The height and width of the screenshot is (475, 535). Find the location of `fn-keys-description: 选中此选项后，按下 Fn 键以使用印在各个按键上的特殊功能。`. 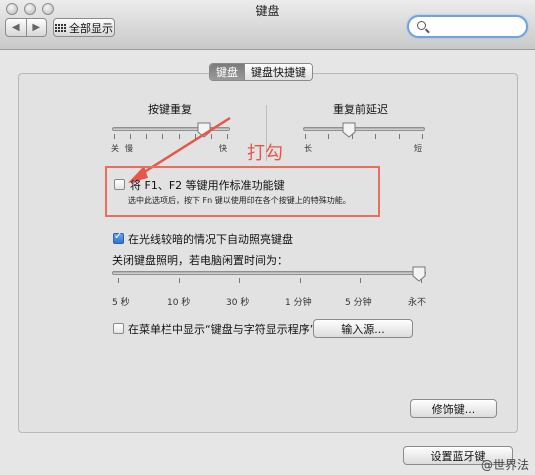

fn-keys-description: 选中此选项后，按下 Fn 键以使用印在各个按键上的特殊功能。 is located at coordinates (239, 200).